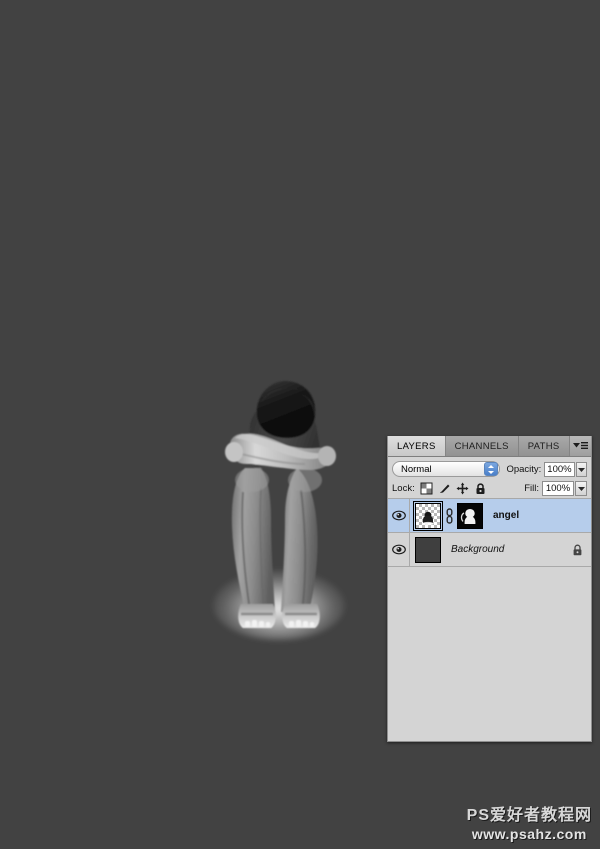 This screenshot has width=600, height=849. I want to click on fill-dropdown-arrow-icon, so click(581, 488).